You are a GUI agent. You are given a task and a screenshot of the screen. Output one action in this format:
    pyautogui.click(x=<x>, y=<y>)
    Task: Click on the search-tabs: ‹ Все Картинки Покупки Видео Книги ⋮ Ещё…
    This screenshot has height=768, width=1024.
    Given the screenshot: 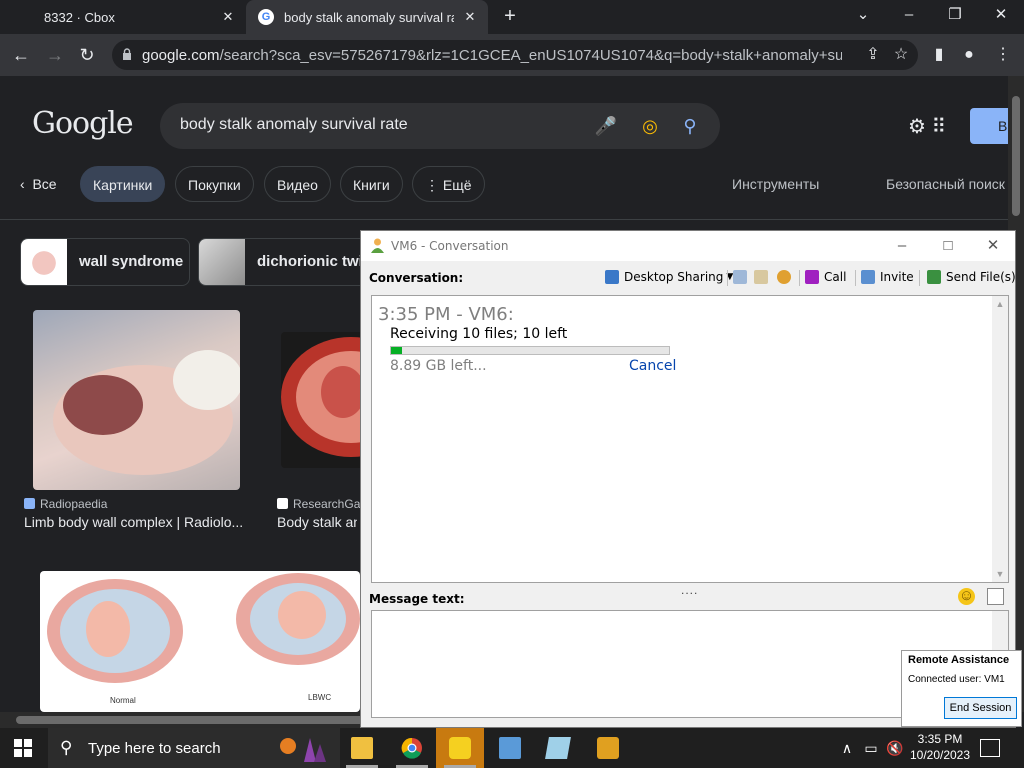 What is the action you would take?
    pyautogui.click(x=504, y=184)
    